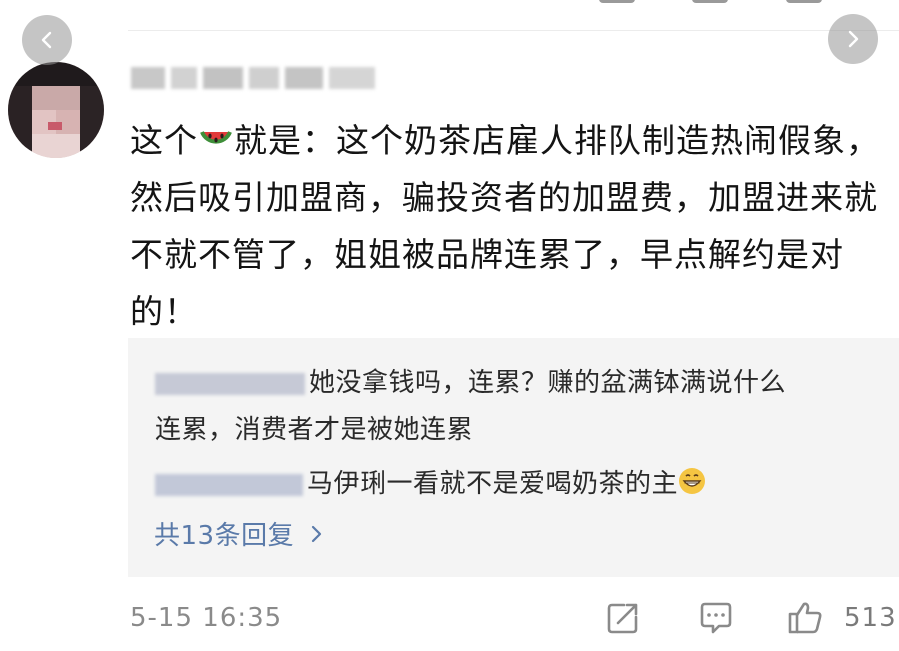 The height and width of the screenshot is (651, 899). What do you see at coordinates (513, 30) in the screenshot?
I see `divider` at bounding box center [513, 30].